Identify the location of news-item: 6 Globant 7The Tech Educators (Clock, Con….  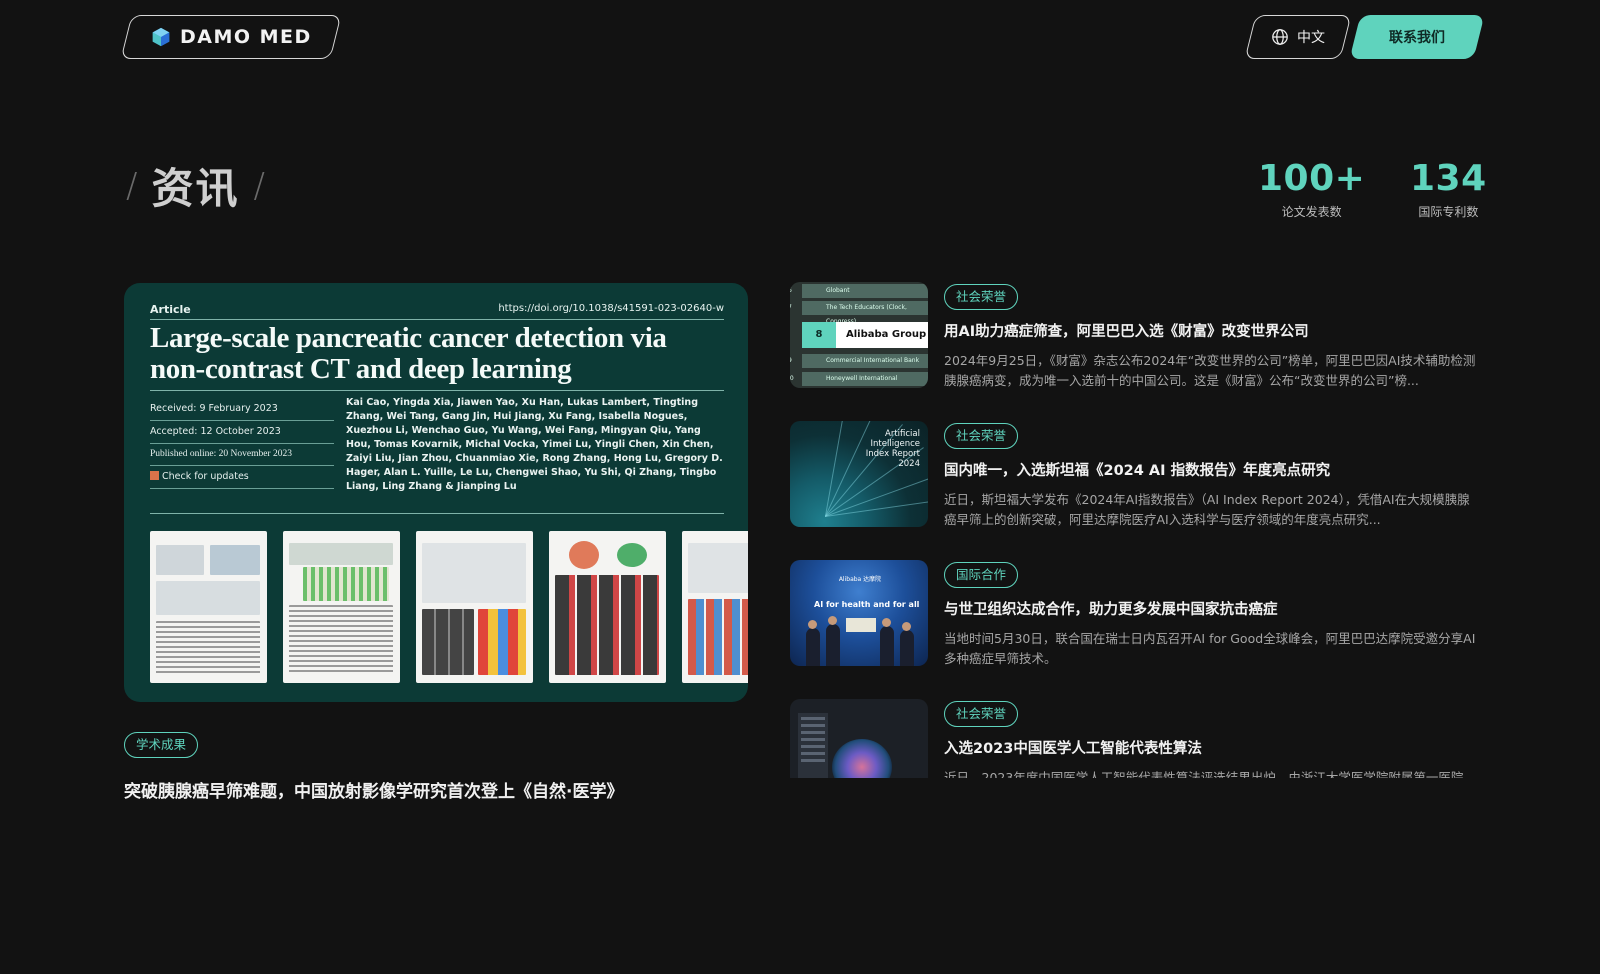
(1135, 337).